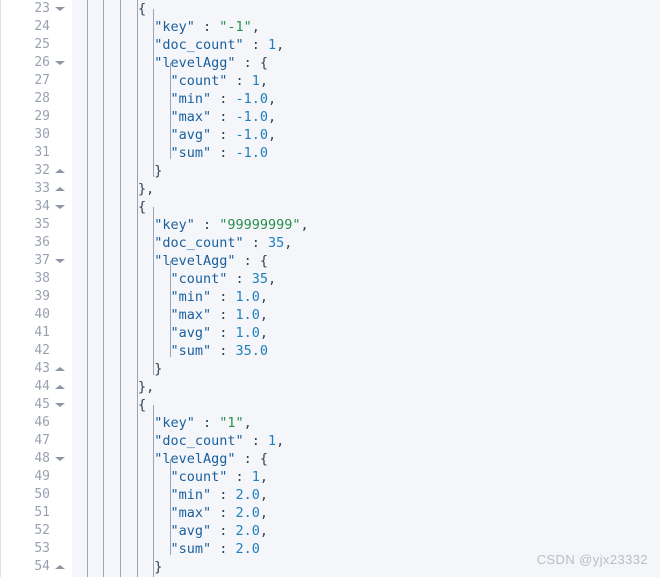 The image size is (660, 577). I want to click on gutter-row: 53, so click(36, 549).